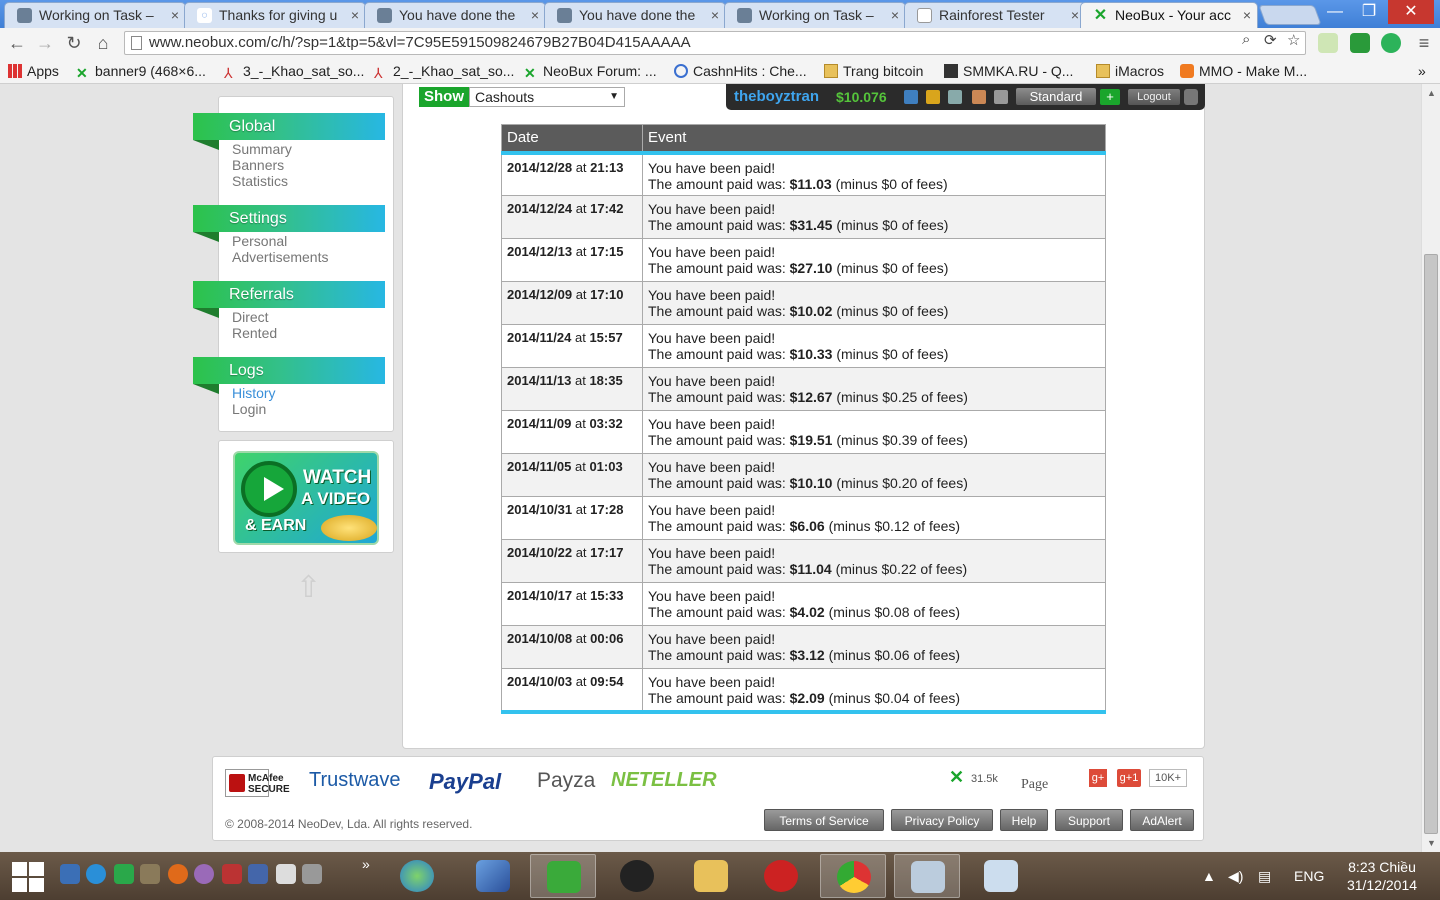 The height and width of the screenshot is (900, 1440). I want to click on bookmarks-more-icon: », so click(1422, 71).